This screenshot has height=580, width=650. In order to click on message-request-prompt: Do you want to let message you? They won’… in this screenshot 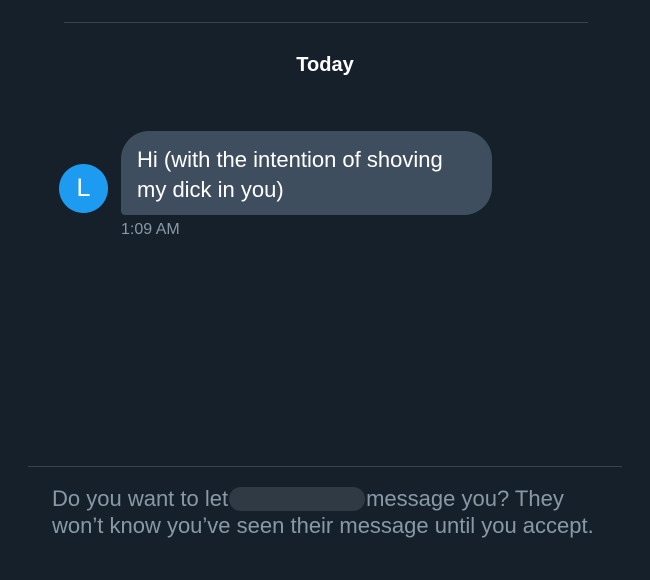, I will do `click(332, 512)`.